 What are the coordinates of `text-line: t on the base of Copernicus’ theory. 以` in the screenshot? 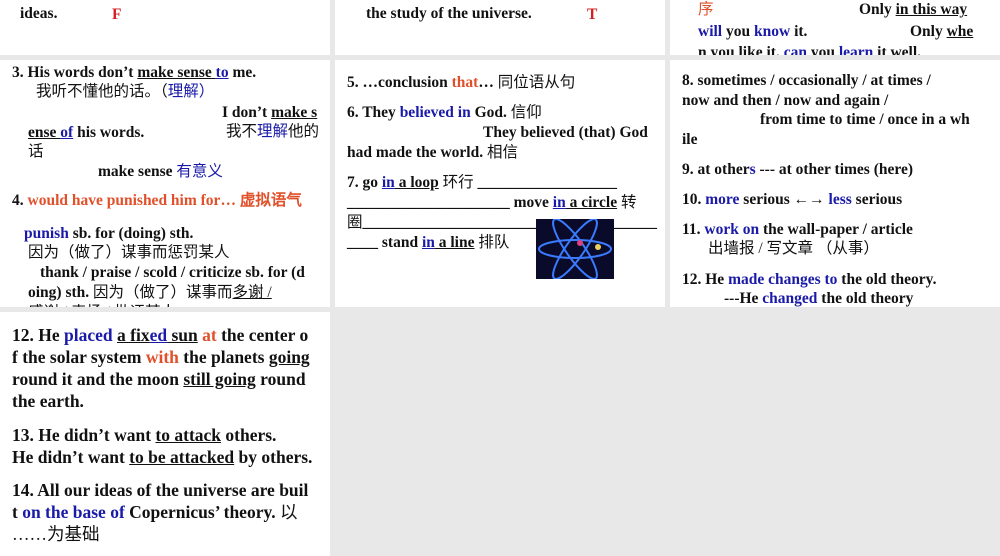 It's located at (155, 512).